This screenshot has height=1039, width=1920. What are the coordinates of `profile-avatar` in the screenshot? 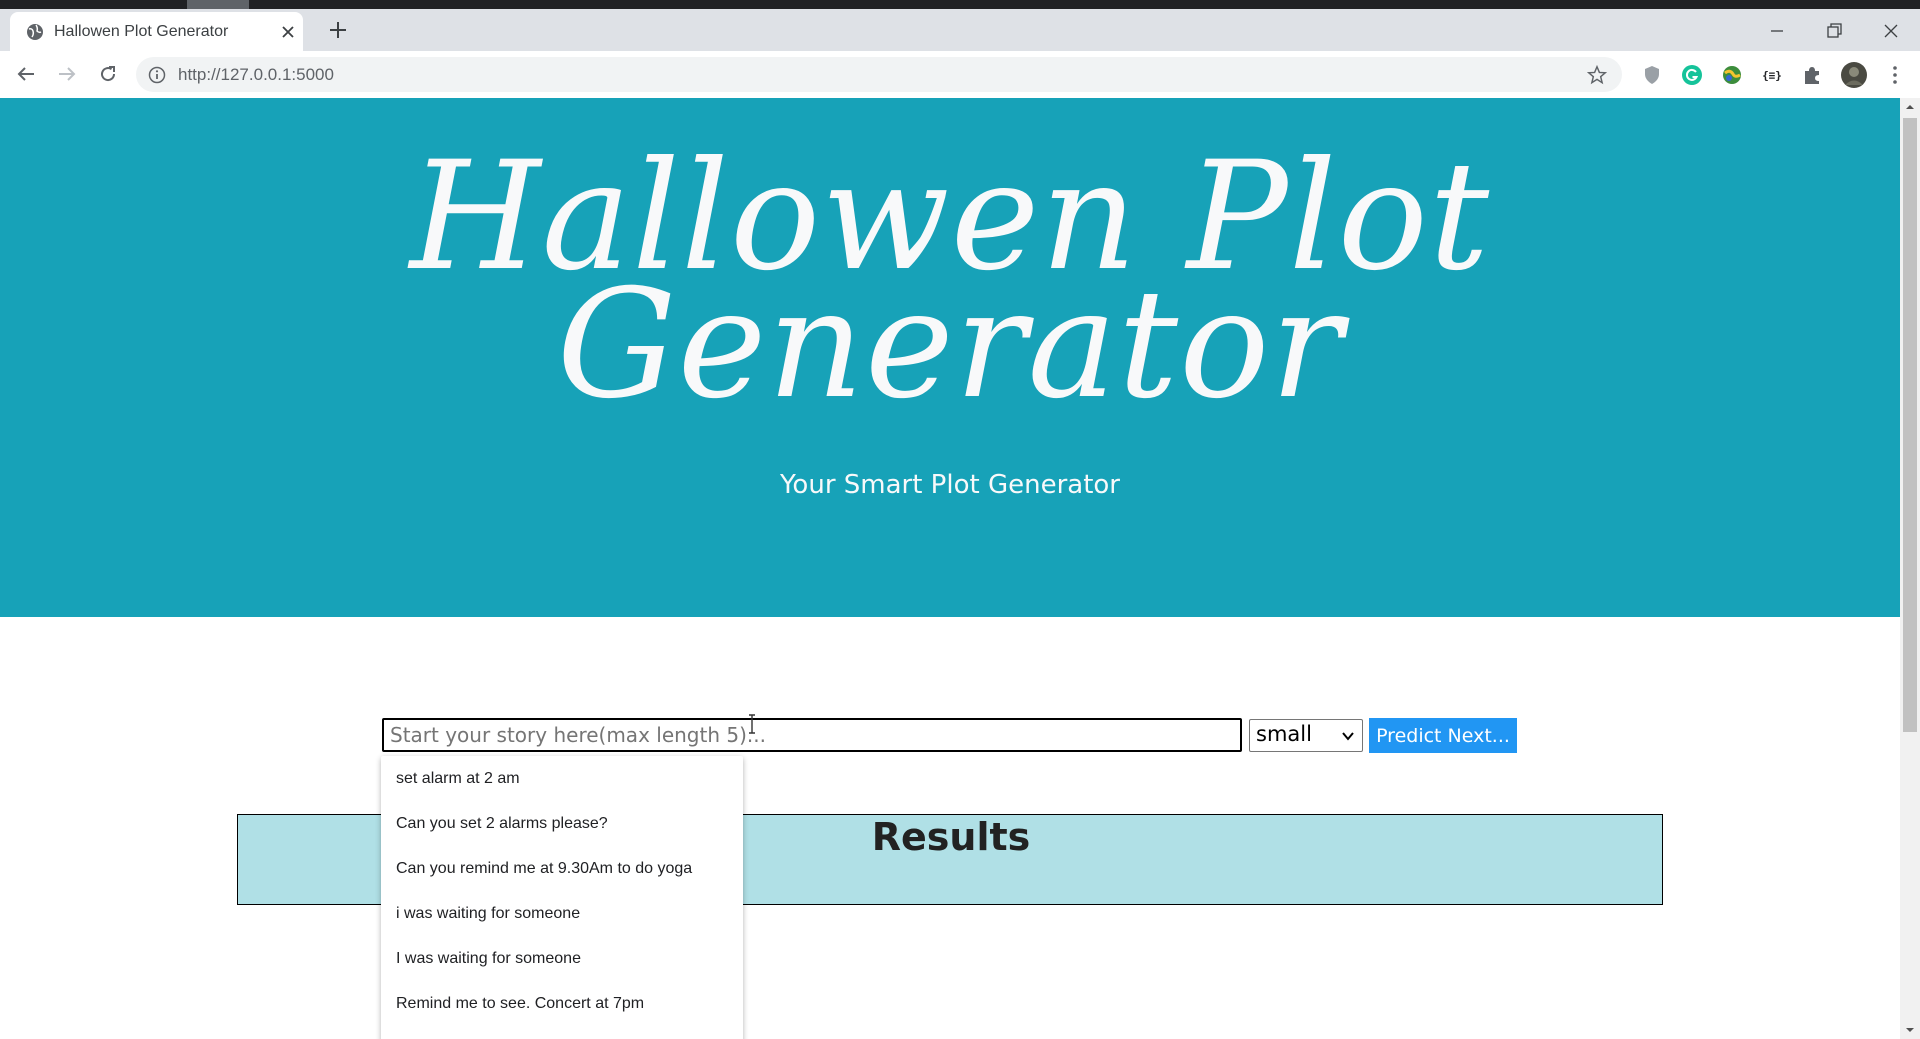 It's located at (1854, 75).